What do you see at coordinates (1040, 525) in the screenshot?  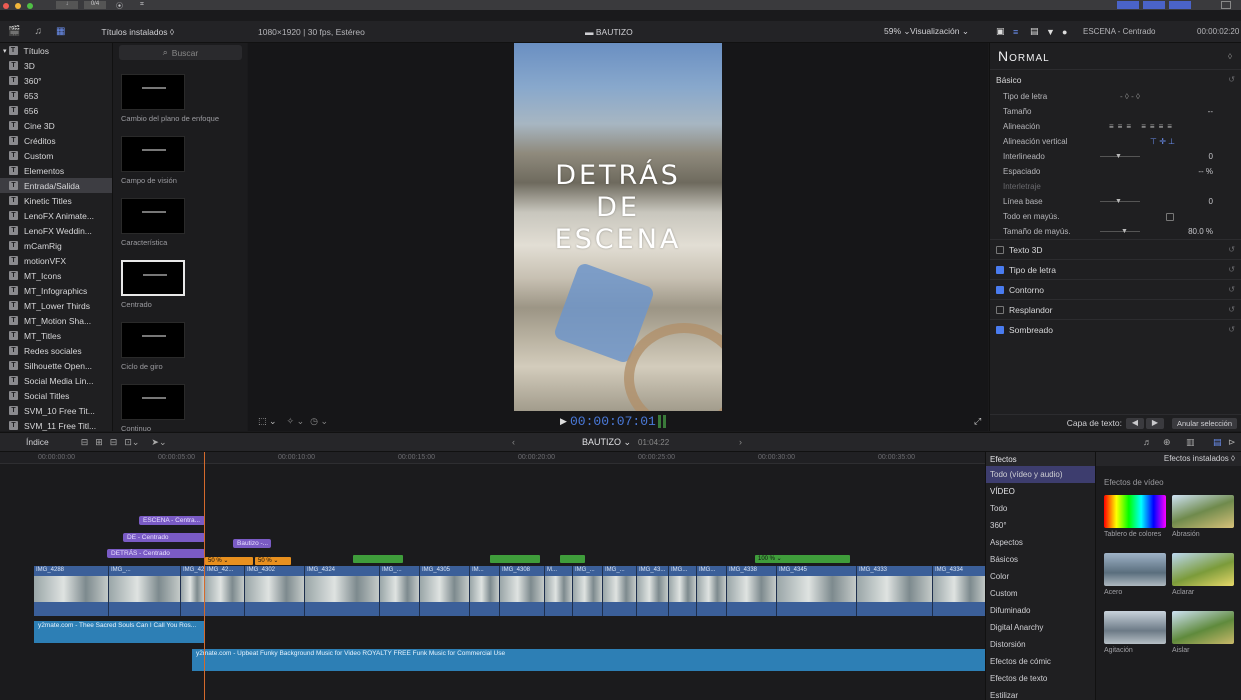 I see `effects-category: 360°` at bounding box center [1040, 525].